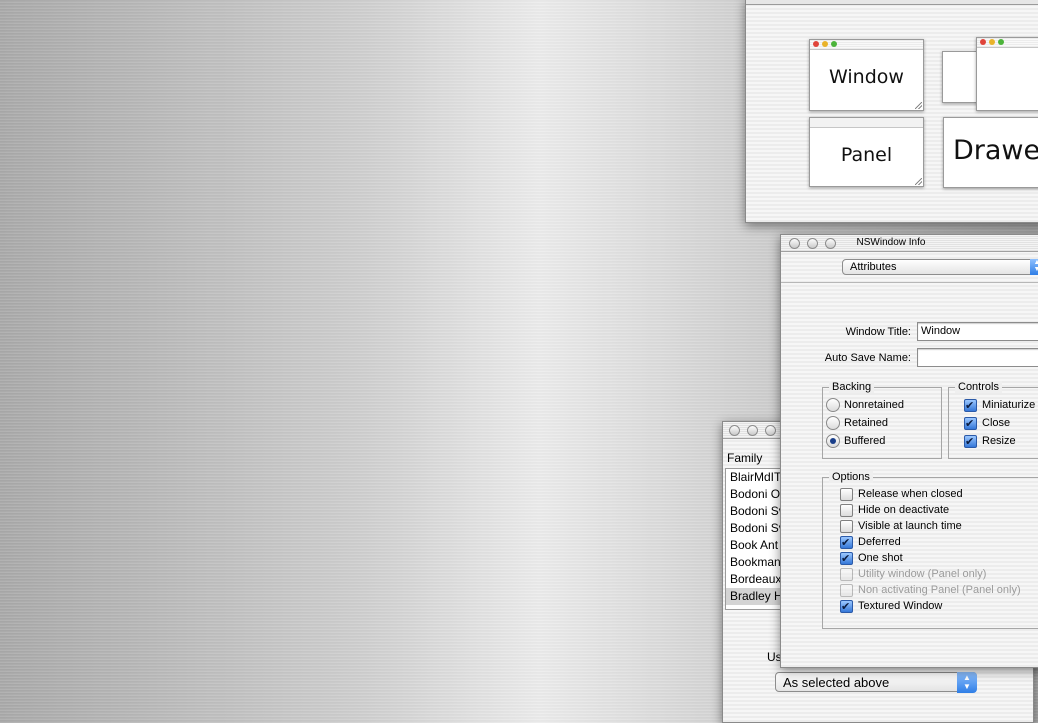 The width and height of the screenshot is (1038, 723). I want to click on backing-group: Backing Nonretained Retained Buffered, so click(882, 420).